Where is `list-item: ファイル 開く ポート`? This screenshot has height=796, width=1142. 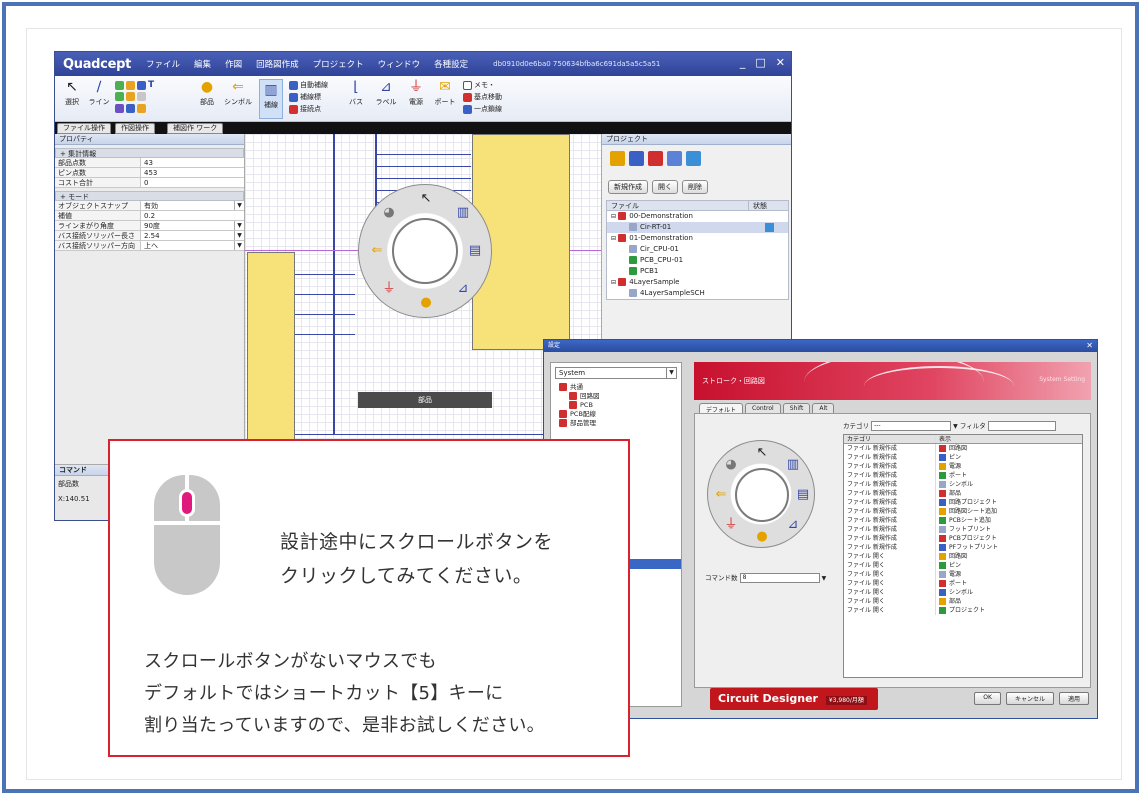 list-item: ファイル 開く ポート is located at coordinates (963, 583).